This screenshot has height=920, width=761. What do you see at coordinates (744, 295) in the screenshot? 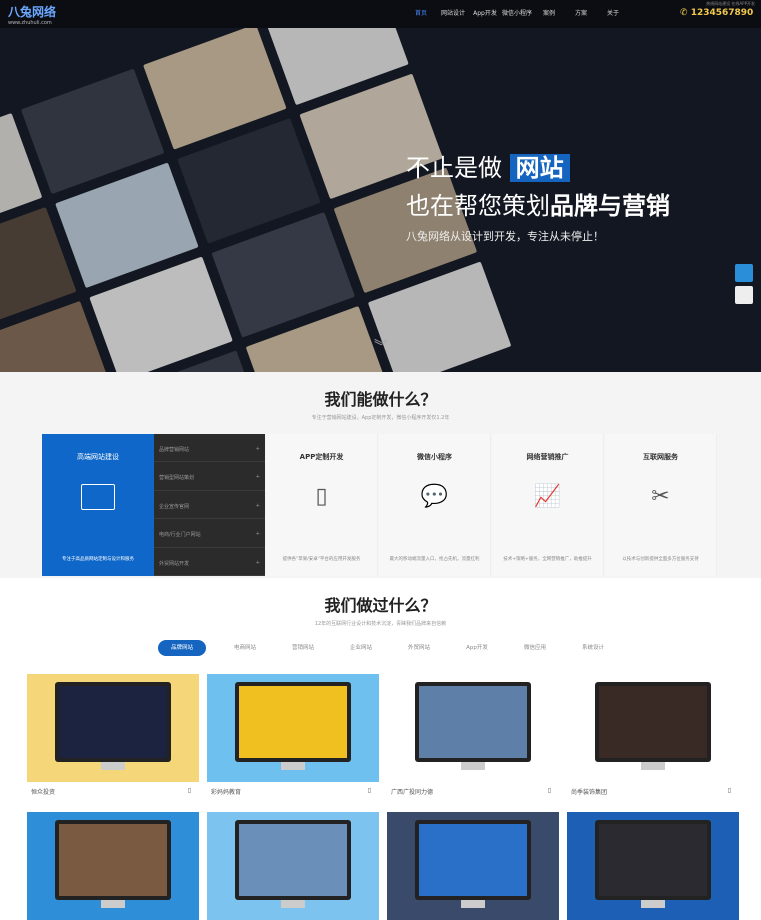
I see `qr-code-icon` at bounding box center [744, 295].